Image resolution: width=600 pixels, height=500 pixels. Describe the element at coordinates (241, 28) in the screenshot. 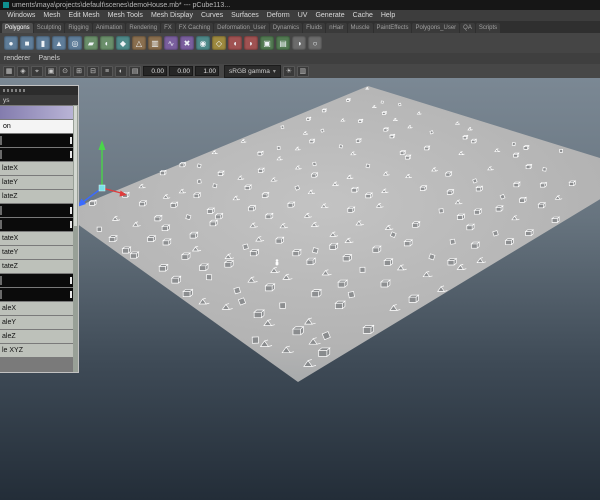

I see `shelf-tab-deformation-user: Deformation_User` at that location.